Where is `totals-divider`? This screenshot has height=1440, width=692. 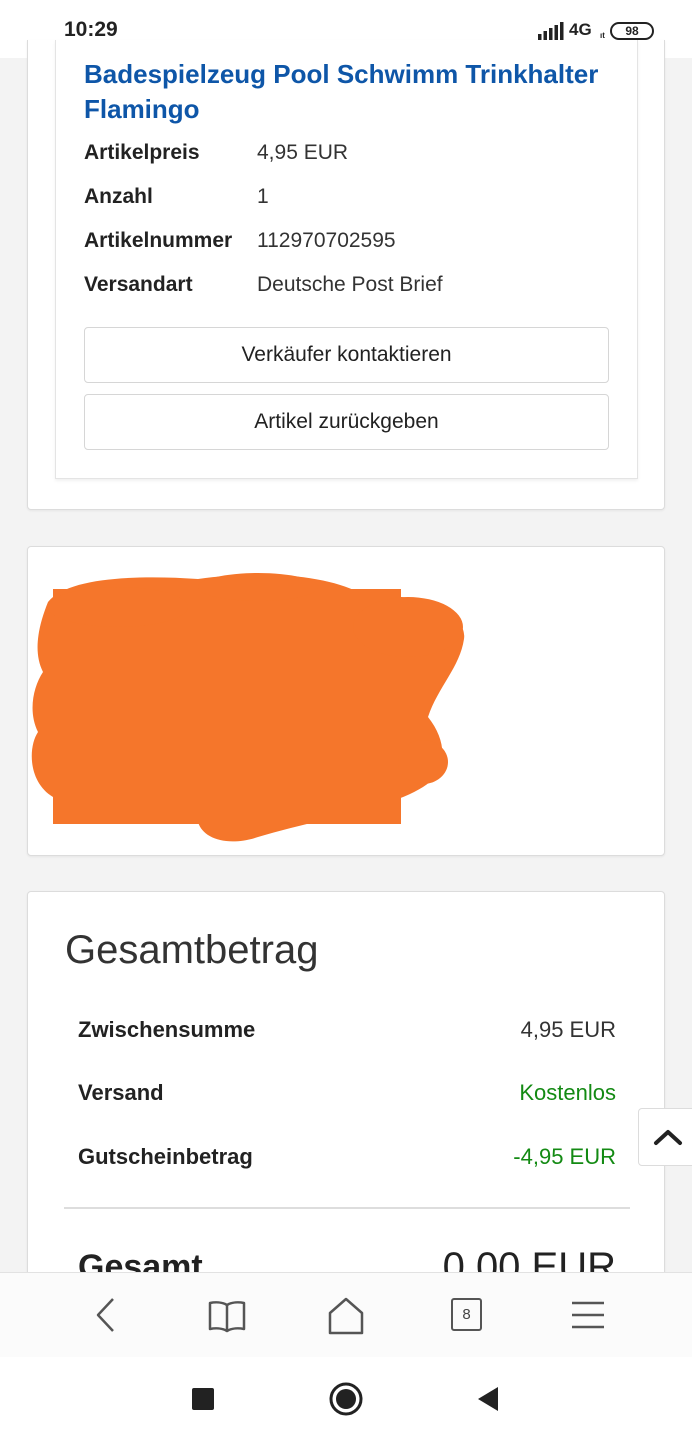
totals-divider is located at coordinates (347, 1208).